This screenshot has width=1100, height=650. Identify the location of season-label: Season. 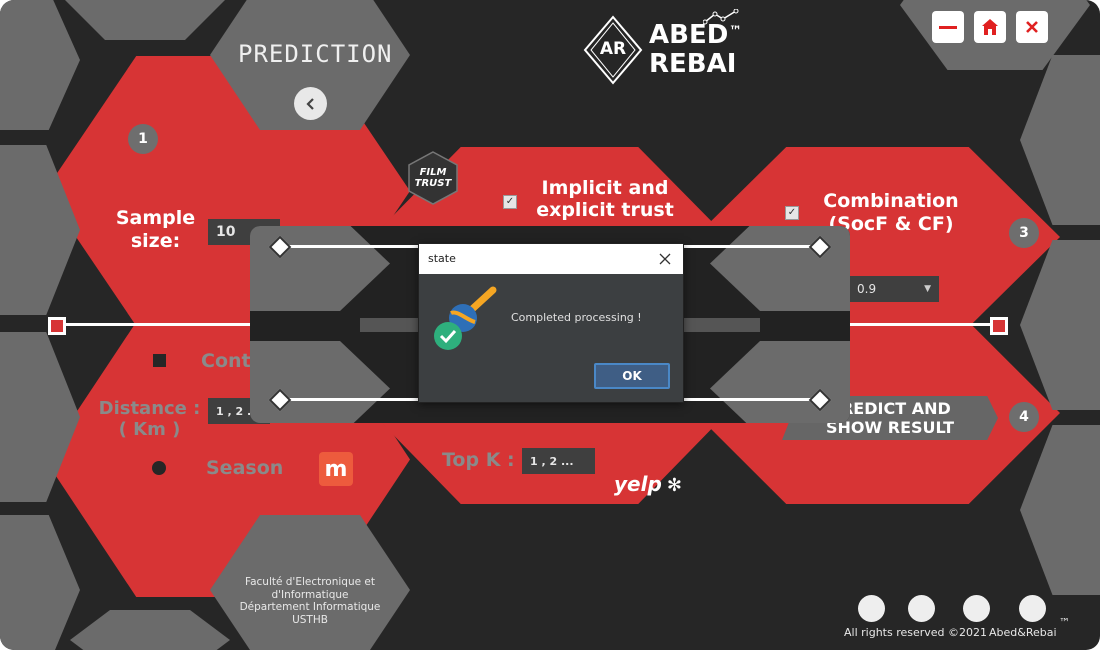
(245, 468).